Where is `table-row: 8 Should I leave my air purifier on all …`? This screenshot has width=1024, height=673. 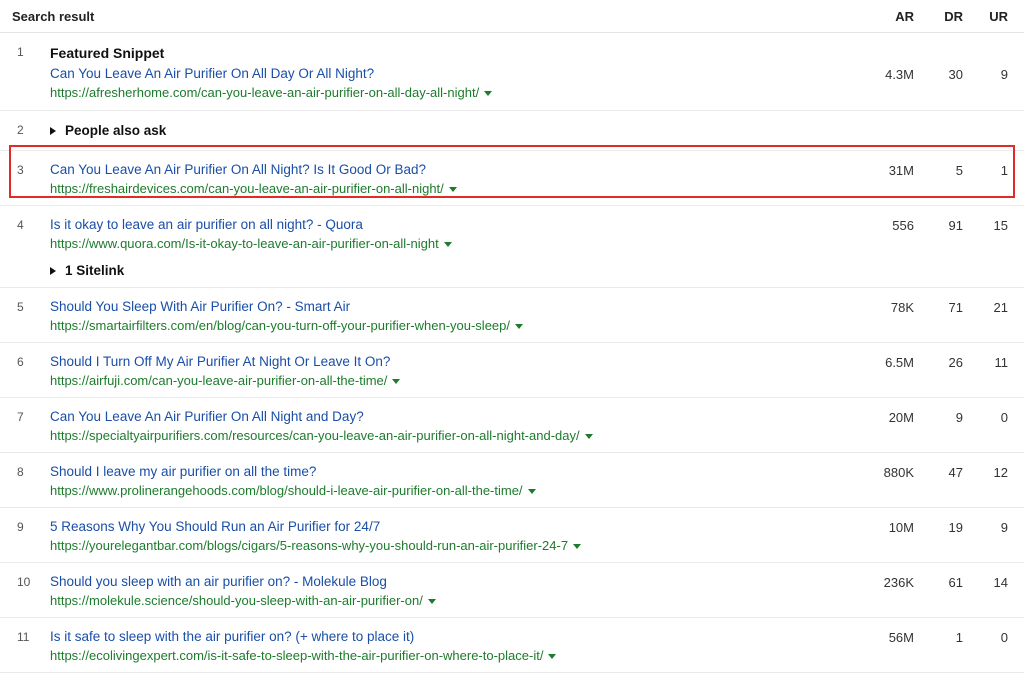
table-row: 8 Should I leave my air purifier on all … is located at coordinates (512, 480).